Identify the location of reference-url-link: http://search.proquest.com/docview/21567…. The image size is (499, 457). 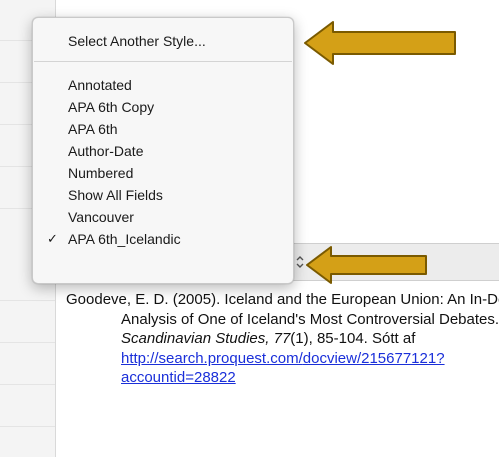
(283, 368).